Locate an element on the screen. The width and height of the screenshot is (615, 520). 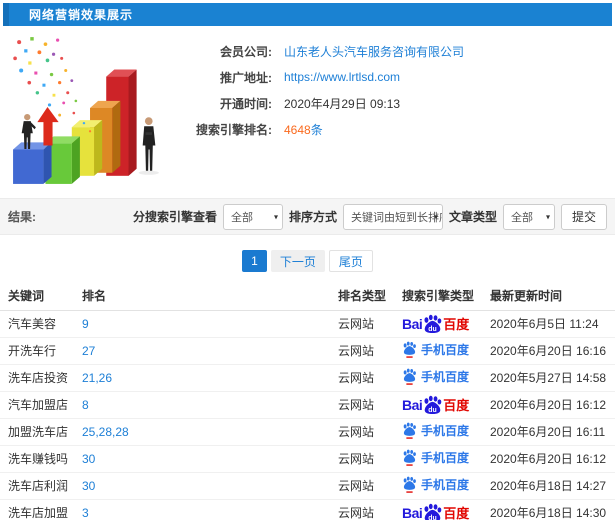
field-promo-url: 推广地址: https://www.lrtlsd.com is located at coordinates (320, 77).